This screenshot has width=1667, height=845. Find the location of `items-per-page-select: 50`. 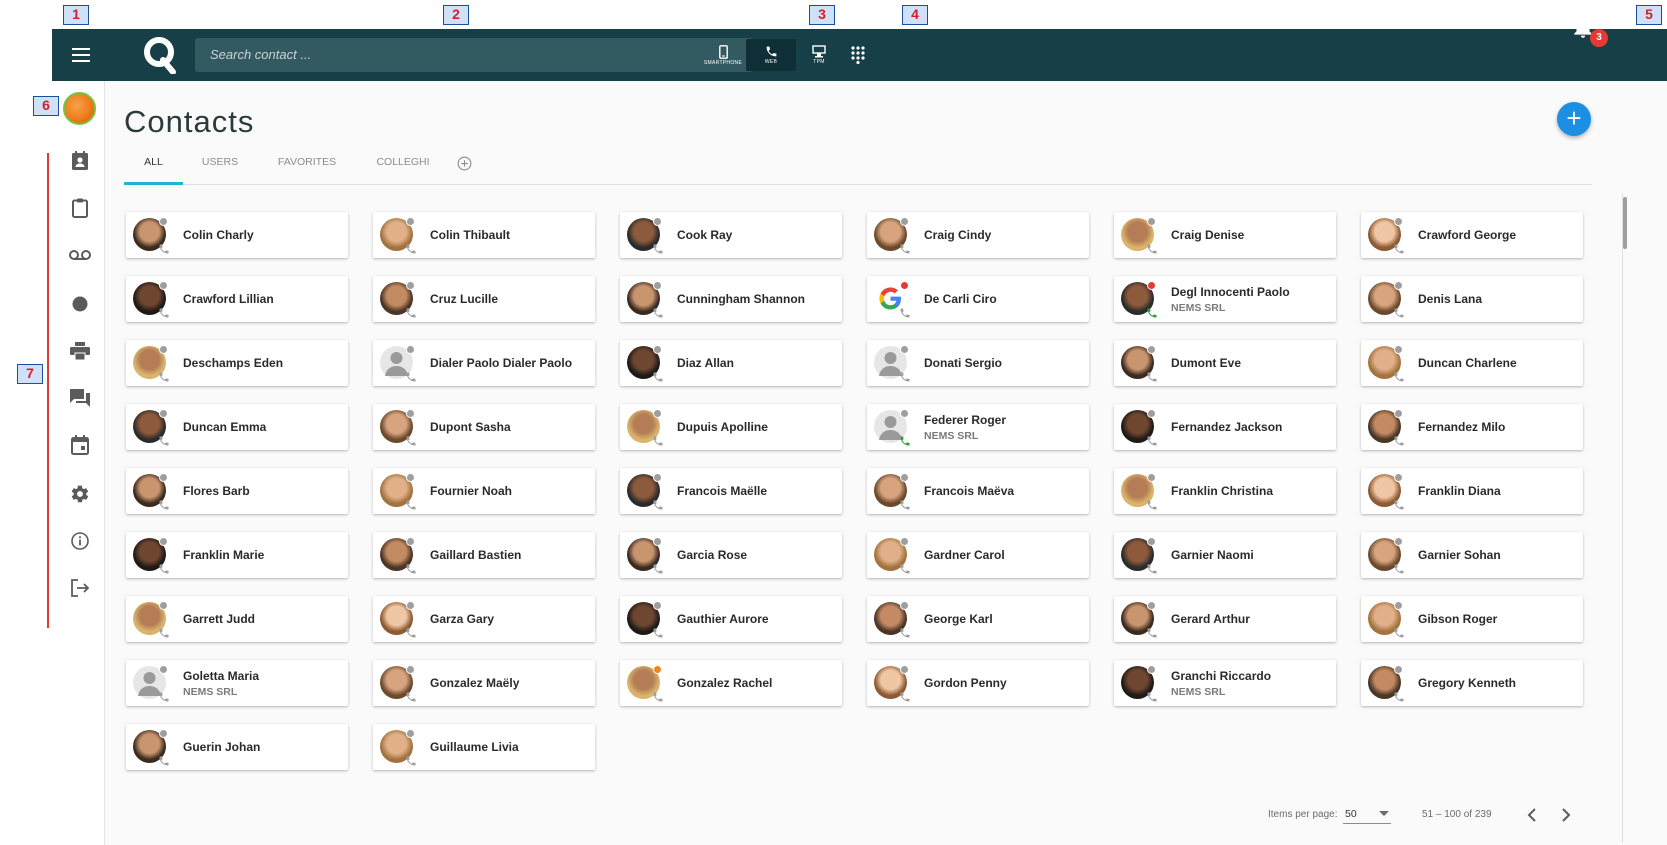

items-per-page-select: 50 is located at coordinates (1367, 813).